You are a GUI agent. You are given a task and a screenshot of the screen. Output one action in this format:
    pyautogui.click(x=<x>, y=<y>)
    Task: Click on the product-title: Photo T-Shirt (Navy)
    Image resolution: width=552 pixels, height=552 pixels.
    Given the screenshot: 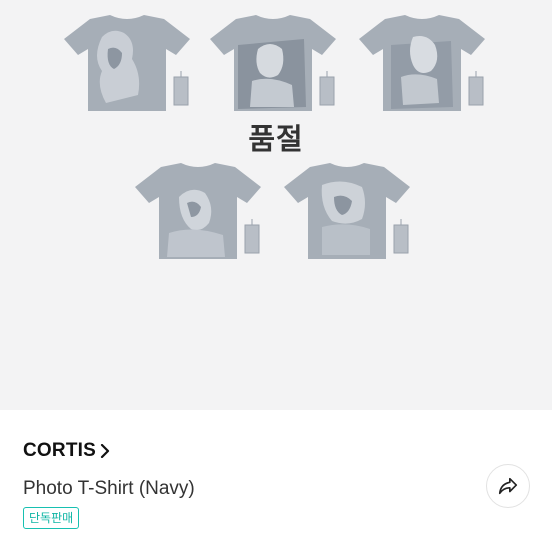 What is the action you would take?
    pyautogui.click(x=109, y=488)
    